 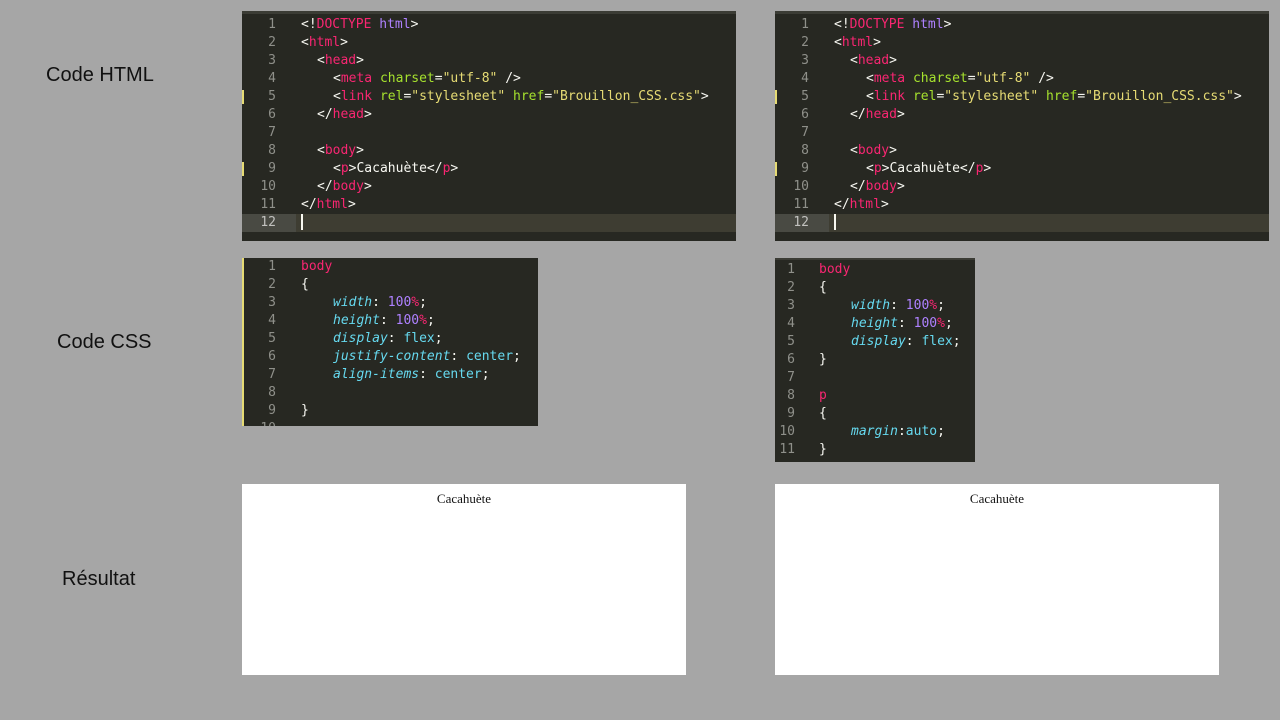 What do you see at coordinates (875, 342) in the screenshot?
I see `code-line: 5 display: flex;` at bounding box center [875, 342].